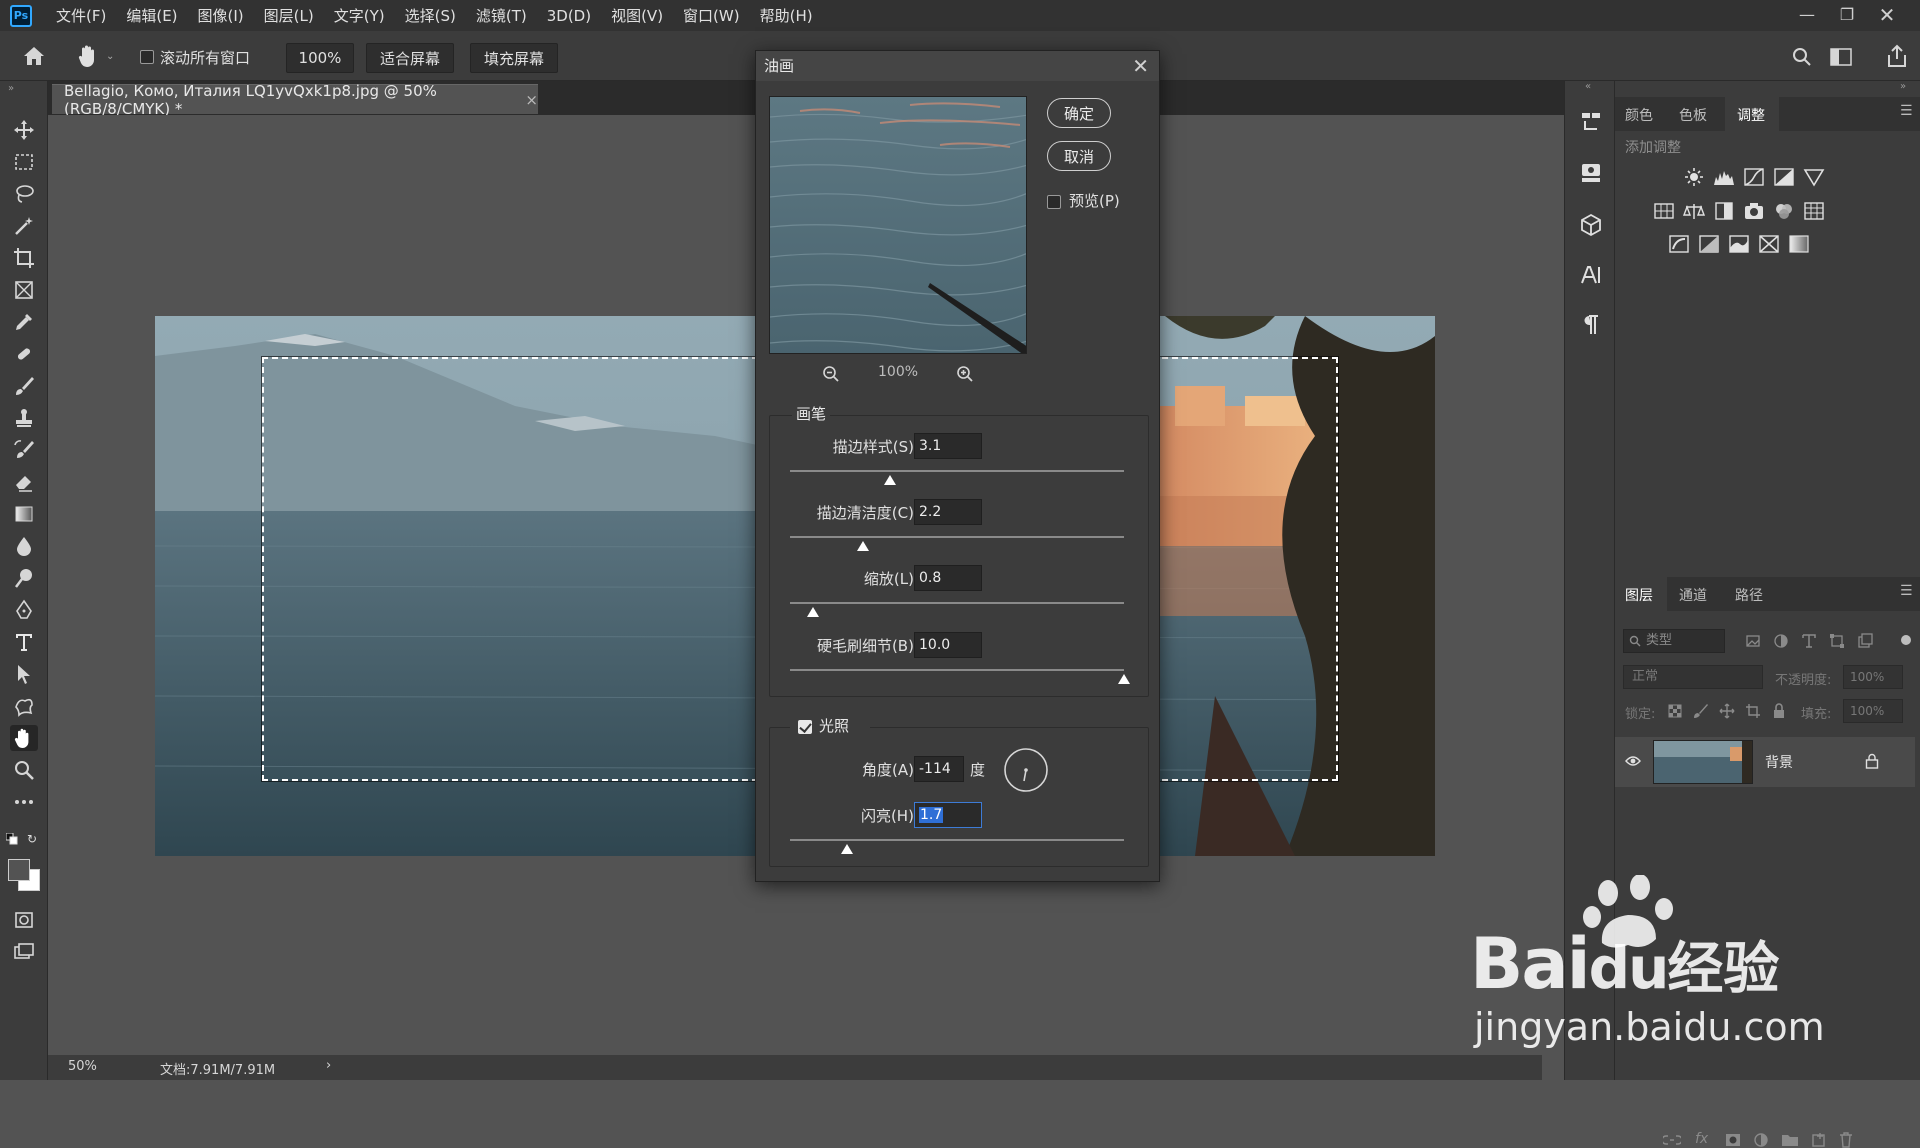  Describe the element at coordinates (965, 374) in the screenshot. I see `zoom-in-icon` at that location.